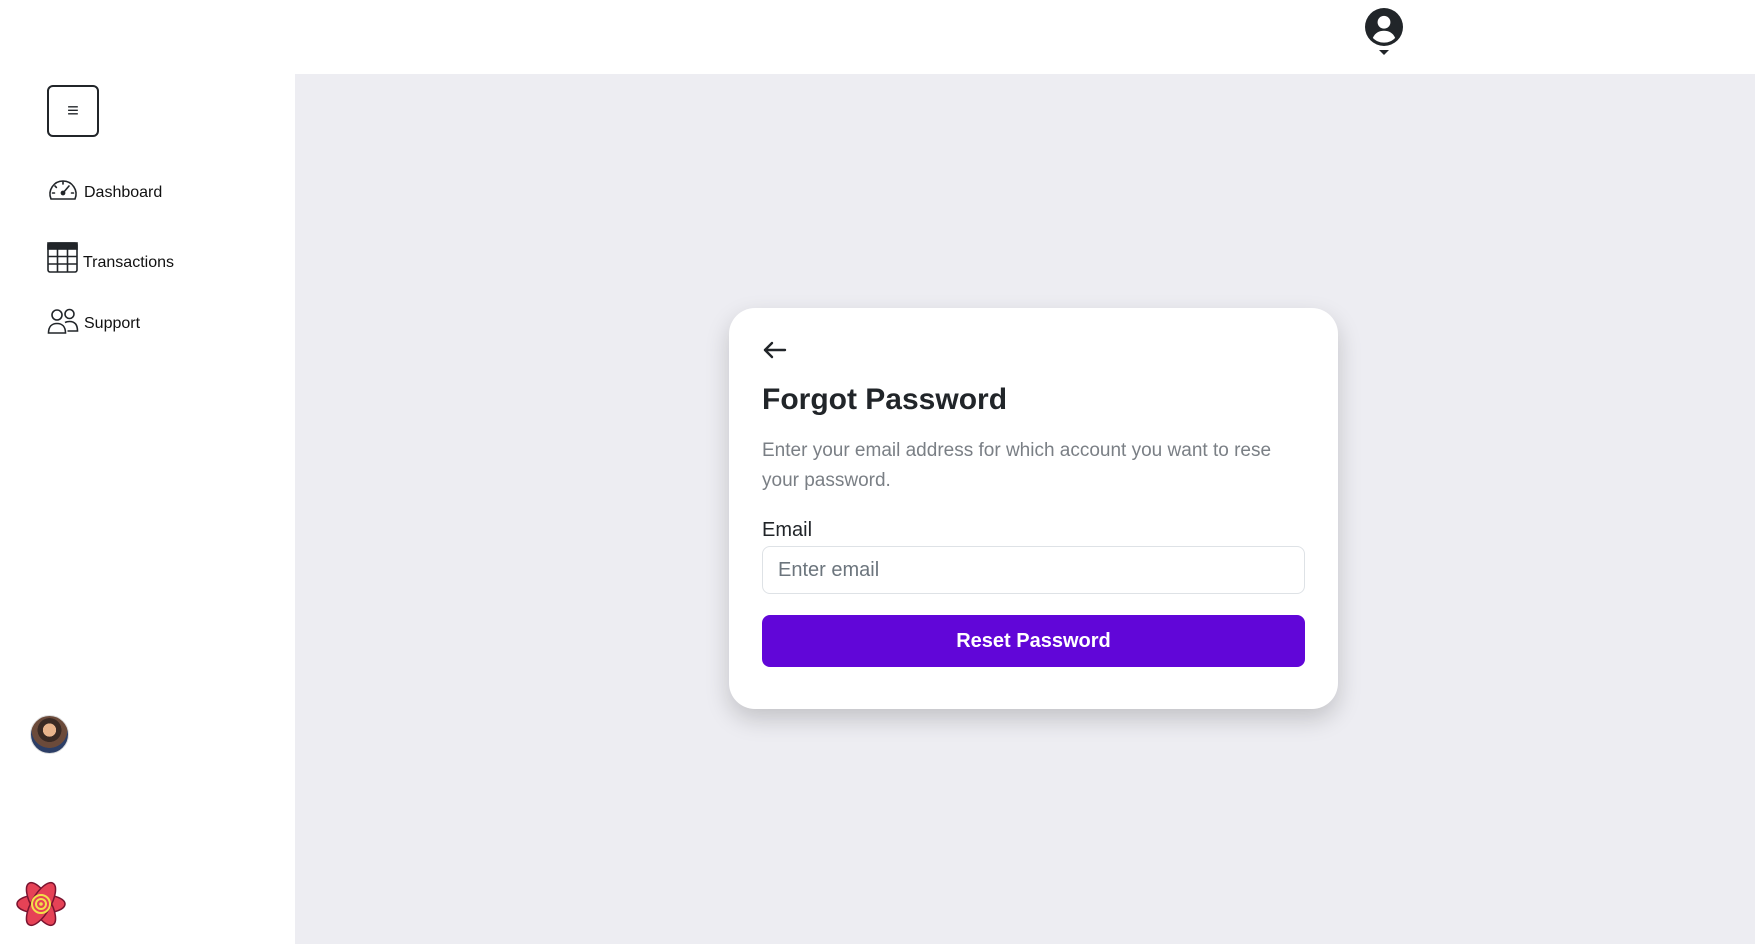 This screenshot has height=944, width=1755. What do you see at coordinates (63, 190) in the screenshot?
I see `speedometer-icon` at bounding box center [63, 190].